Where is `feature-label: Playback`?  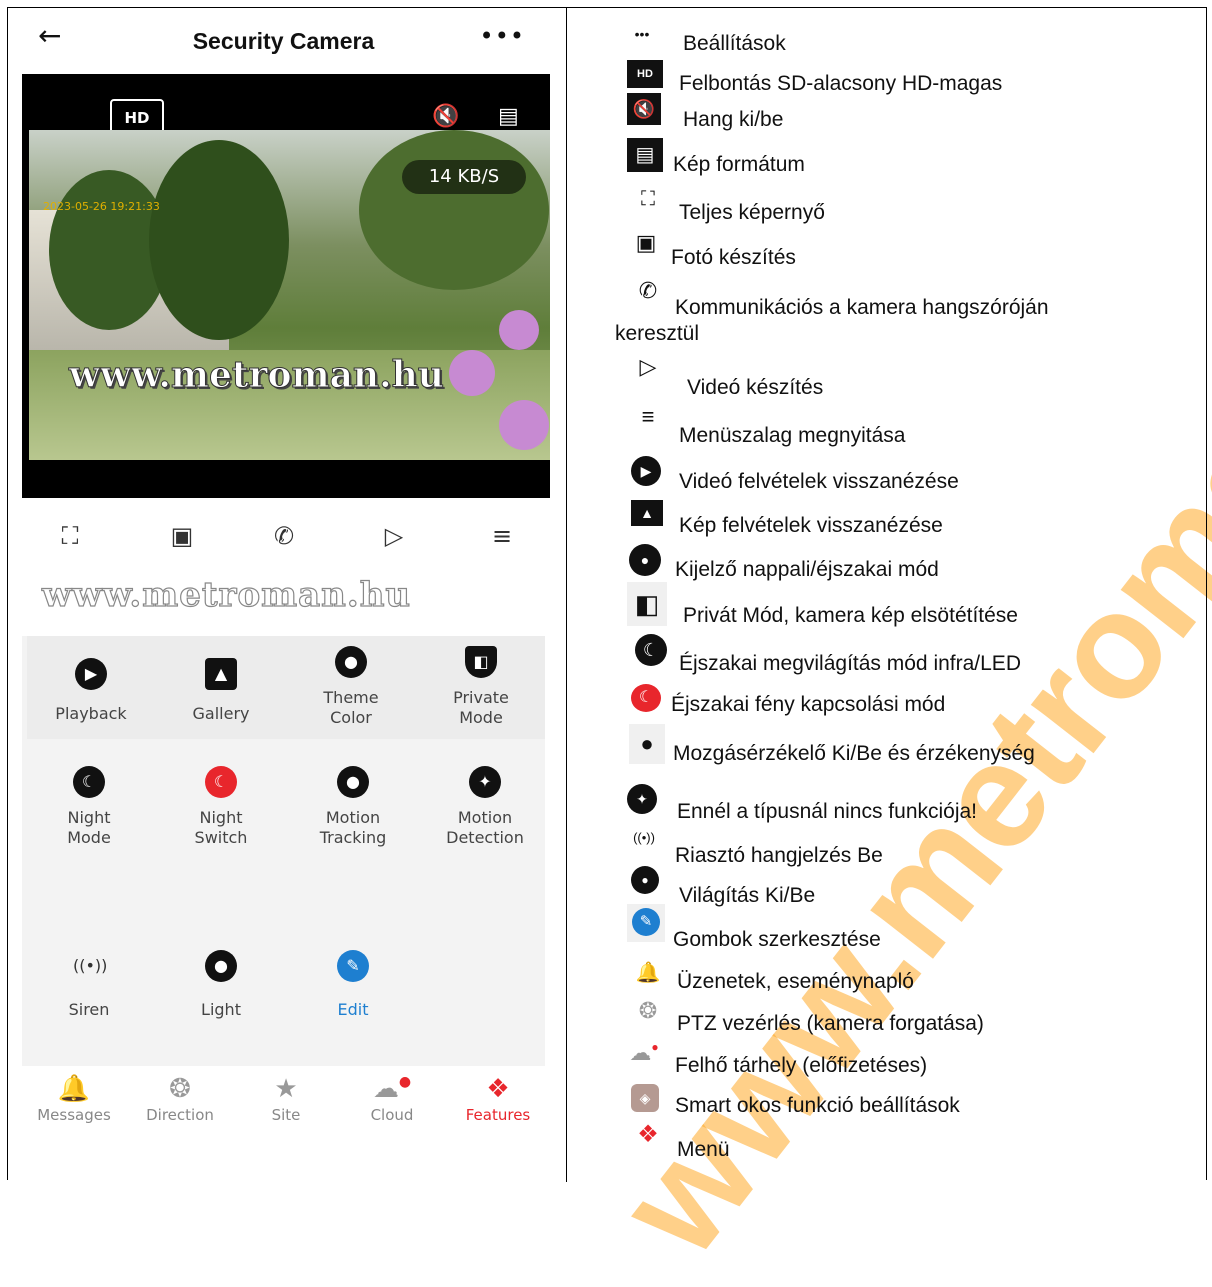 feature-label: Playback is located at coordinates (91, 713).